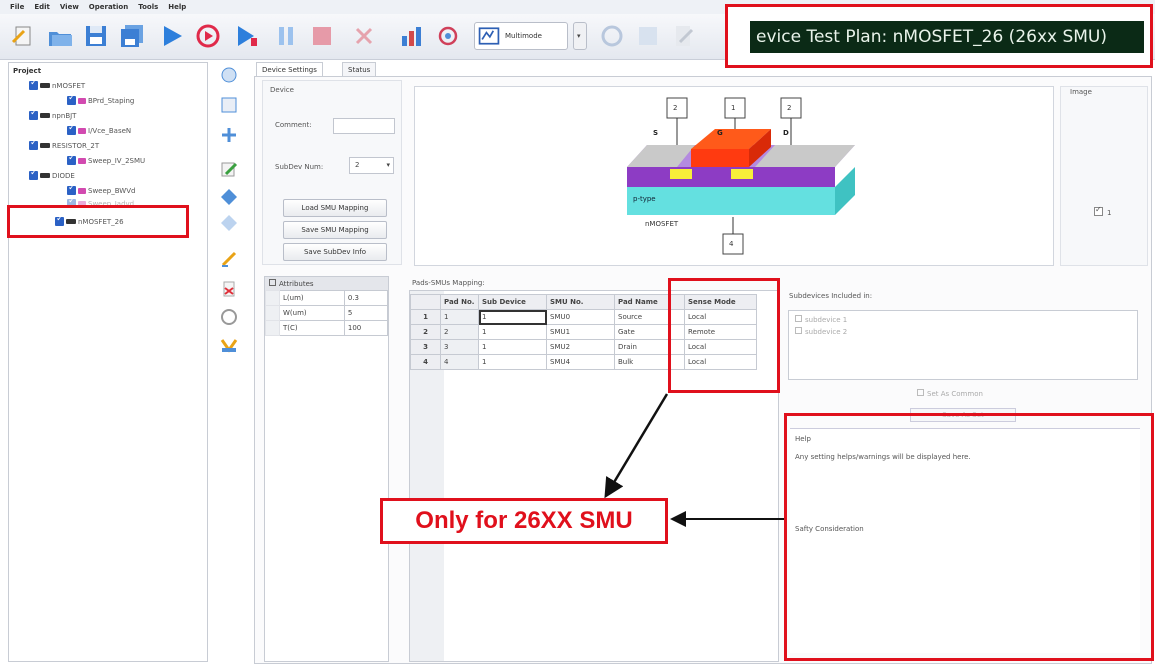 Image resolution: width=1155 pixels, height=666 pixels. What do you see at coordinates (694, 460) in the screenshot?
I see `annotation-arrows` at bounding box center [694, 460].